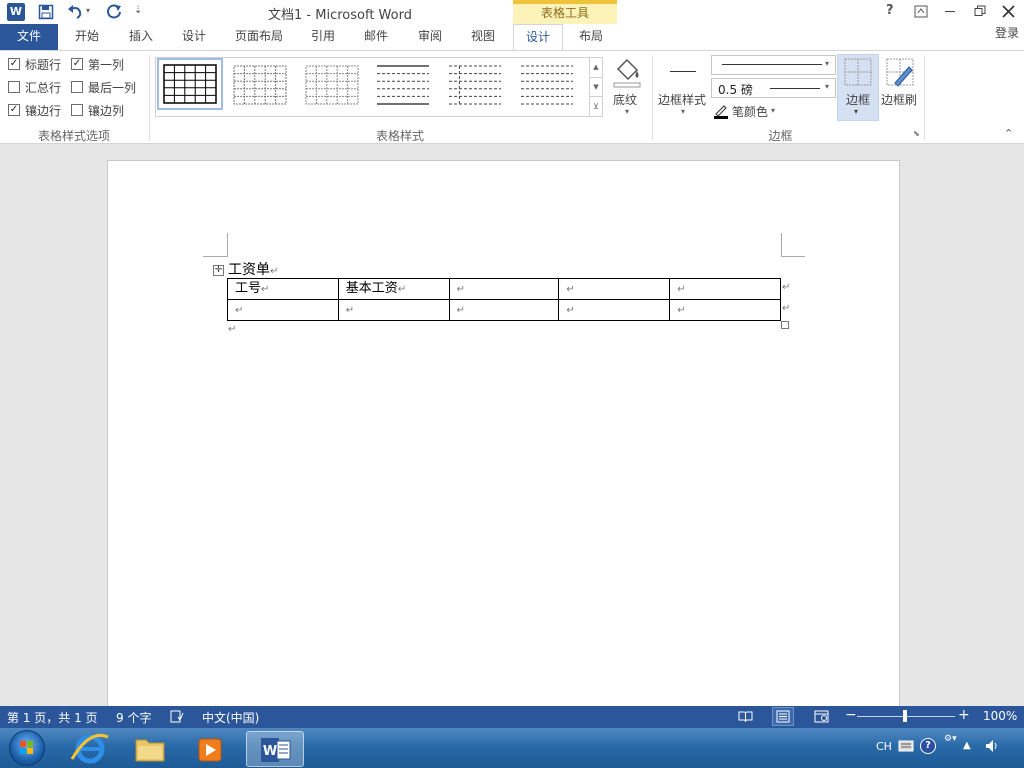 This screenshot has height=768, width=1024. I want to click on line-weight-dropdown-icon: ▾, so click(827, 86).